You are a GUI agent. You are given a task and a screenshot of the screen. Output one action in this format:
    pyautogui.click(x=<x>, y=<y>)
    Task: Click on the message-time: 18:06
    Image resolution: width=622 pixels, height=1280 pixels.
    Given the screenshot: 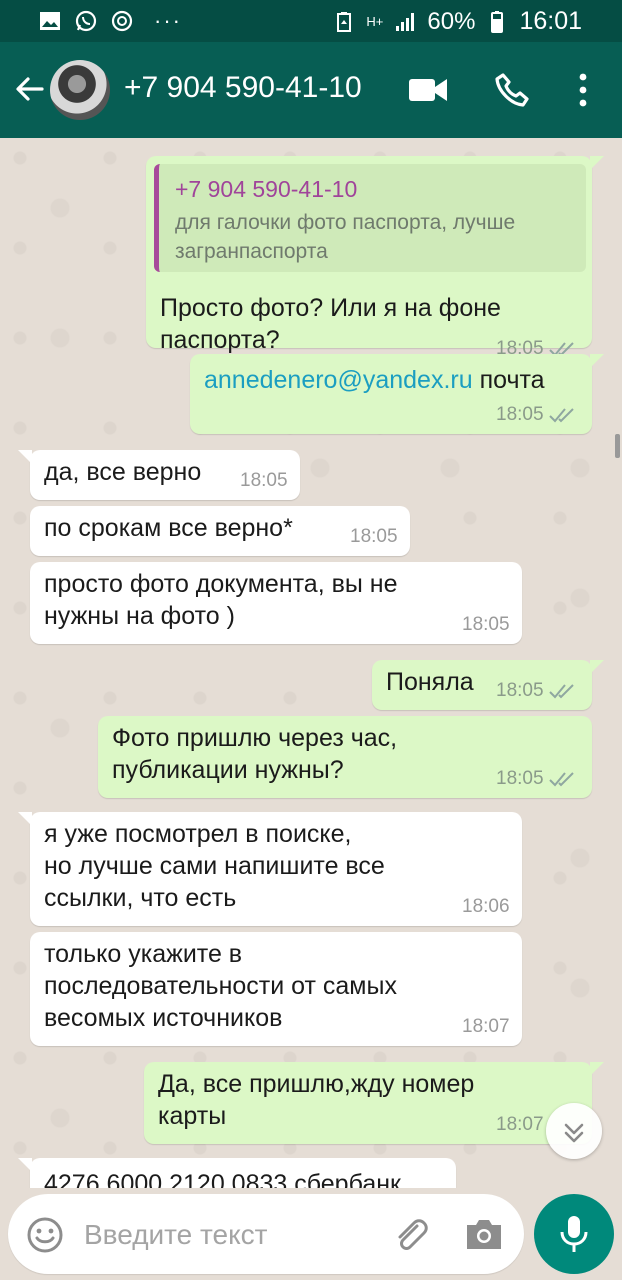 What is the action you would take?
    pyautogui.click(x=486, y=906)
    